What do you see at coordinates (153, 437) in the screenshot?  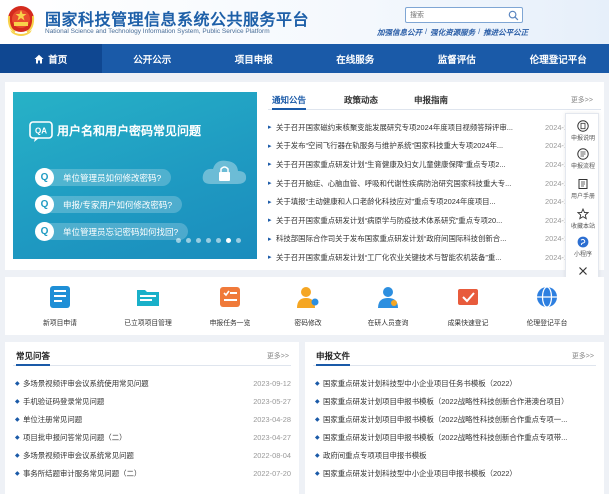 I see `faq-item: ◆ 项目批申报问答常见问题（二） 2023-04-27` at bounding box center [153, 437].